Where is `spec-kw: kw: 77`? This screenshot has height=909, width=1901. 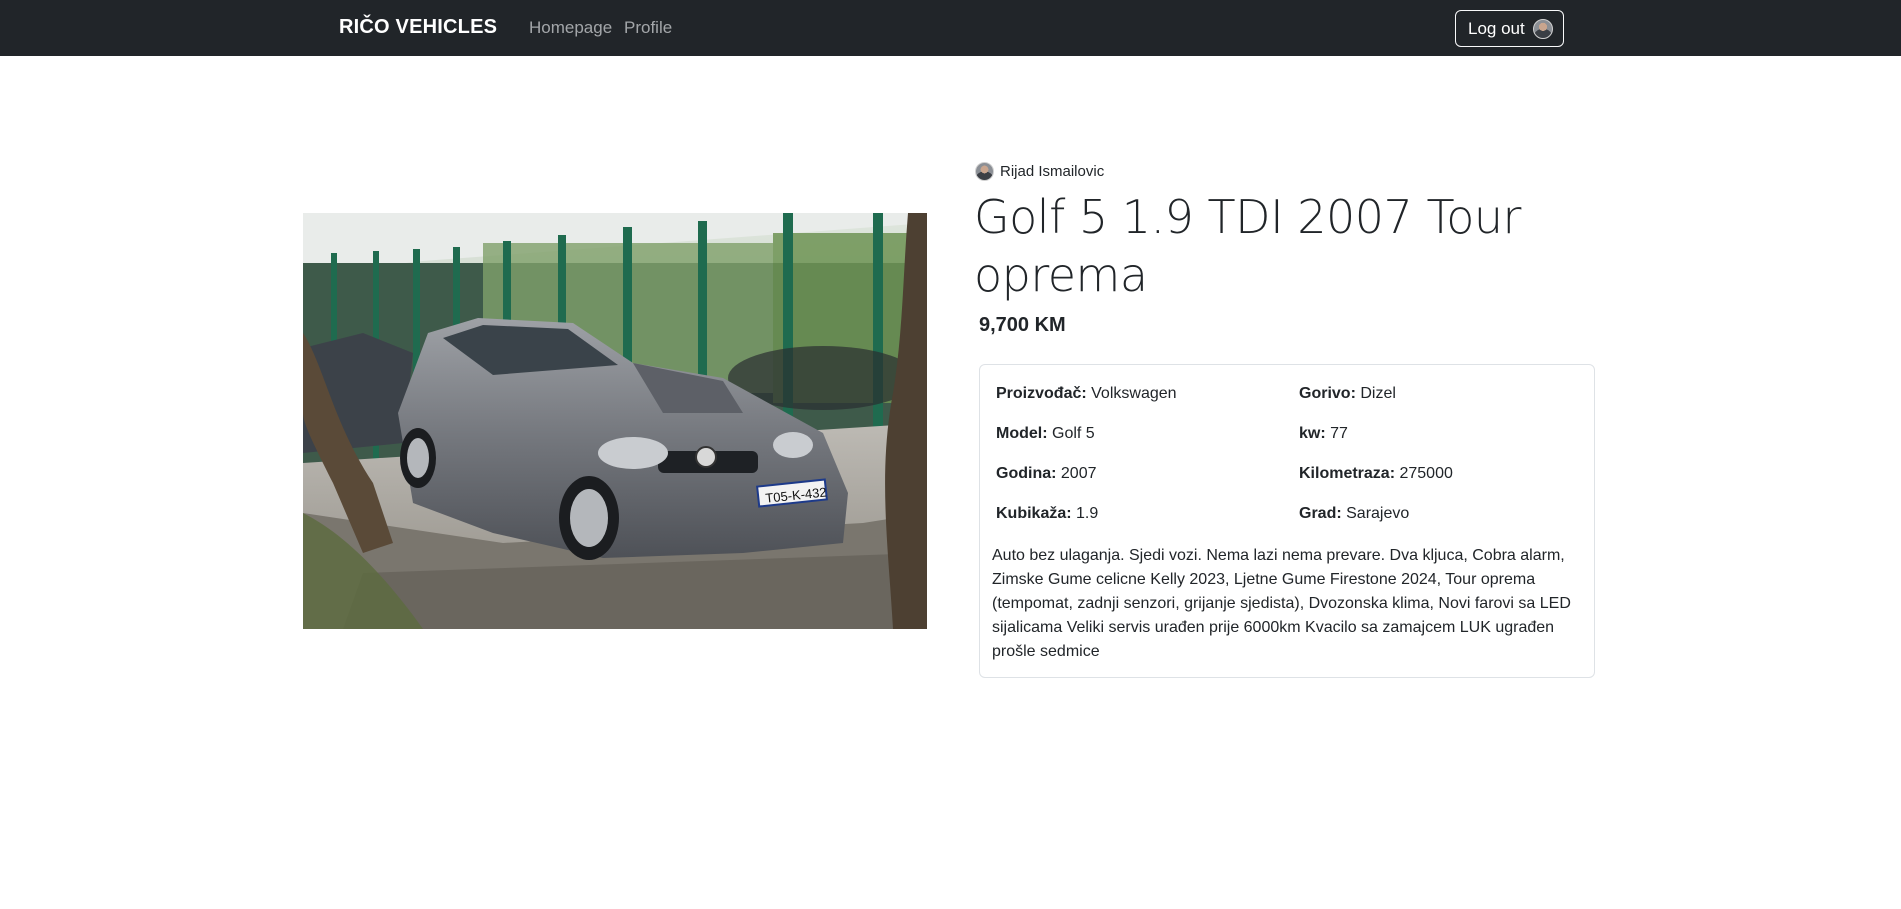
spec-kw: kw: 77 is located at coordinates (1323, 434).